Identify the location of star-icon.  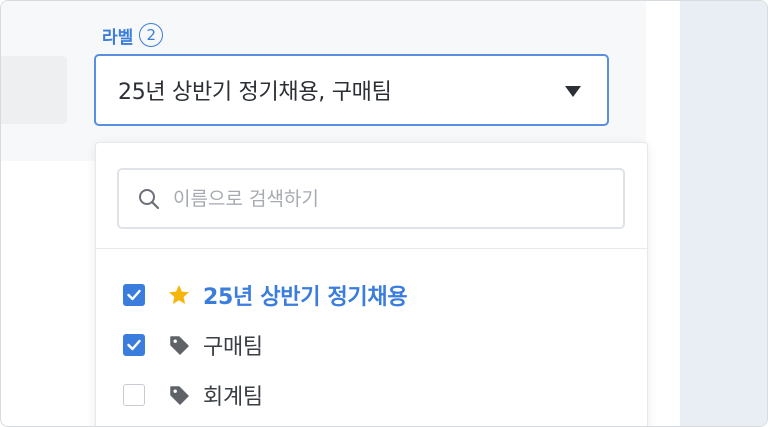
(179, 295).